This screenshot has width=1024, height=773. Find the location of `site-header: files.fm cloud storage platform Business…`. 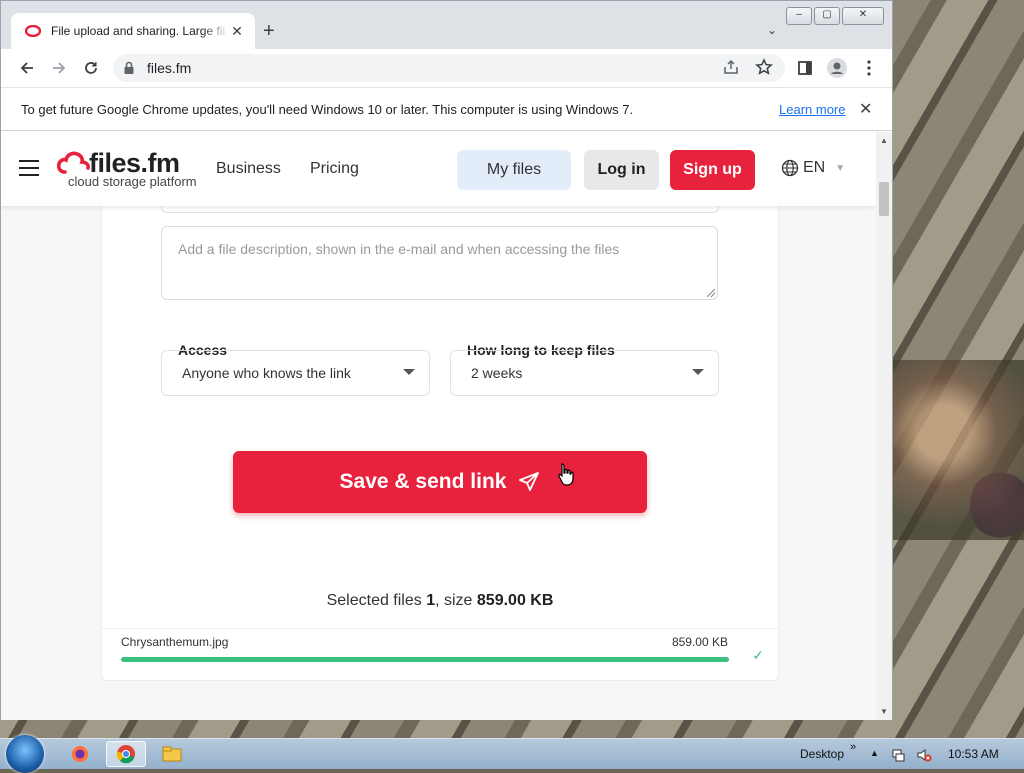

site-header: files.fm cloud storage platform Business… is located at coordinates (438, 169).